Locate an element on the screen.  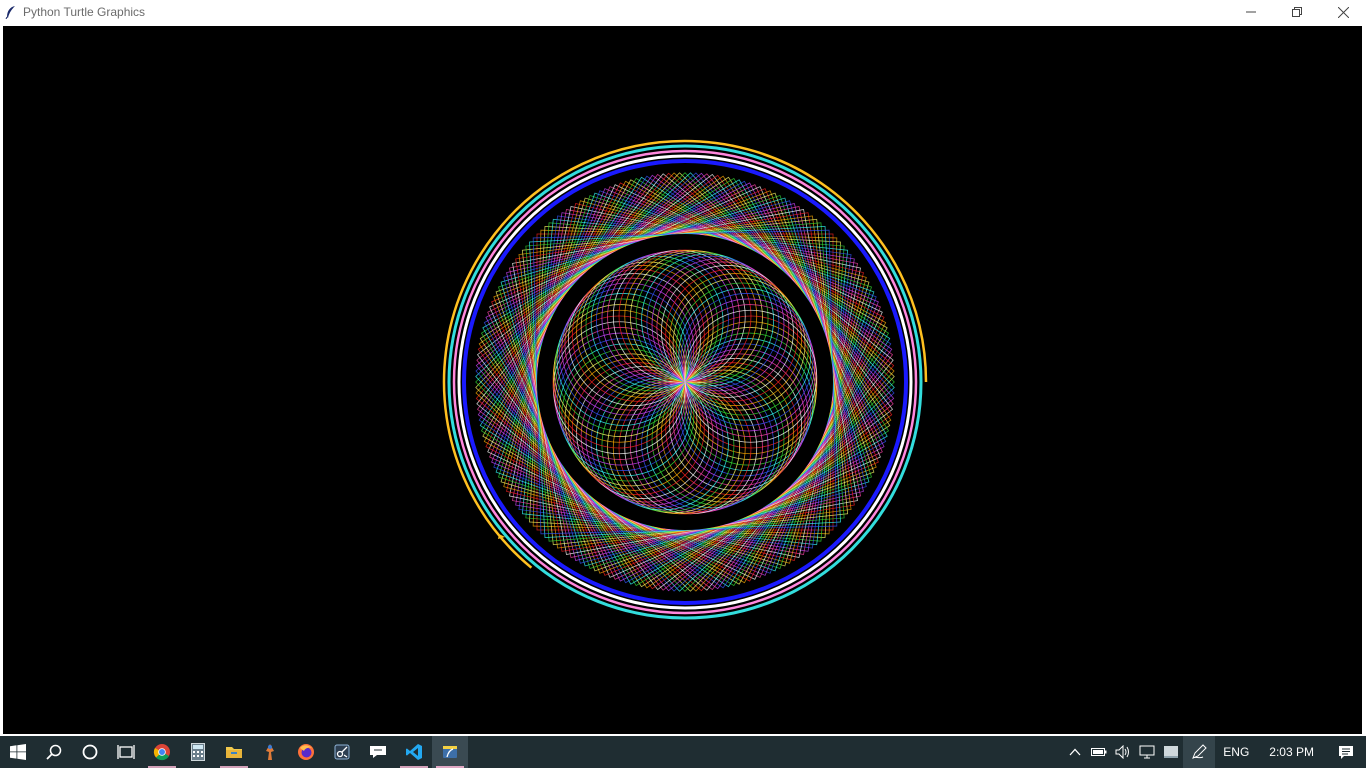
windows-logo-icon is located at coordinates (18, 752).